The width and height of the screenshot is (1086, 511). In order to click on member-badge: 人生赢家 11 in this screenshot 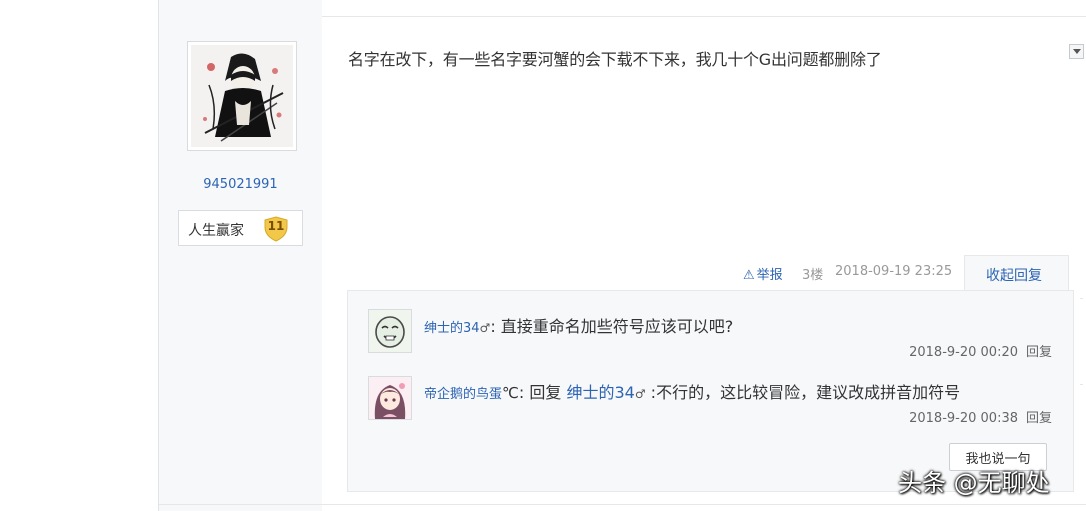, I will do `click(240, 228)`.